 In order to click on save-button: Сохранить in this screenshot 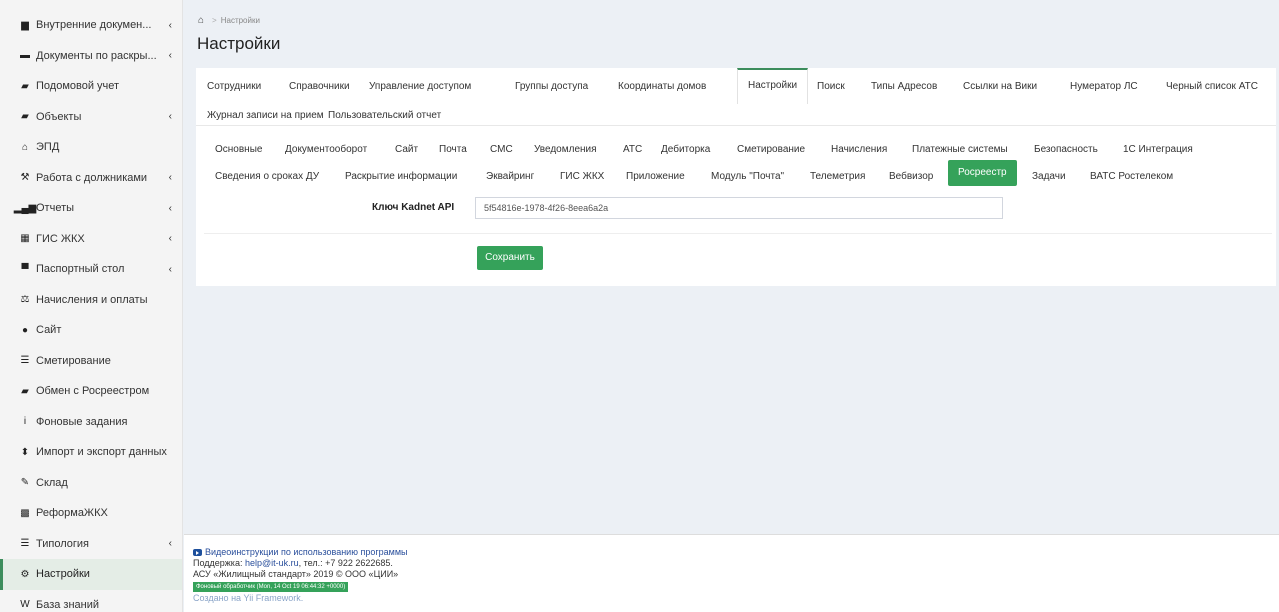, I will do `click(510, 258)`.